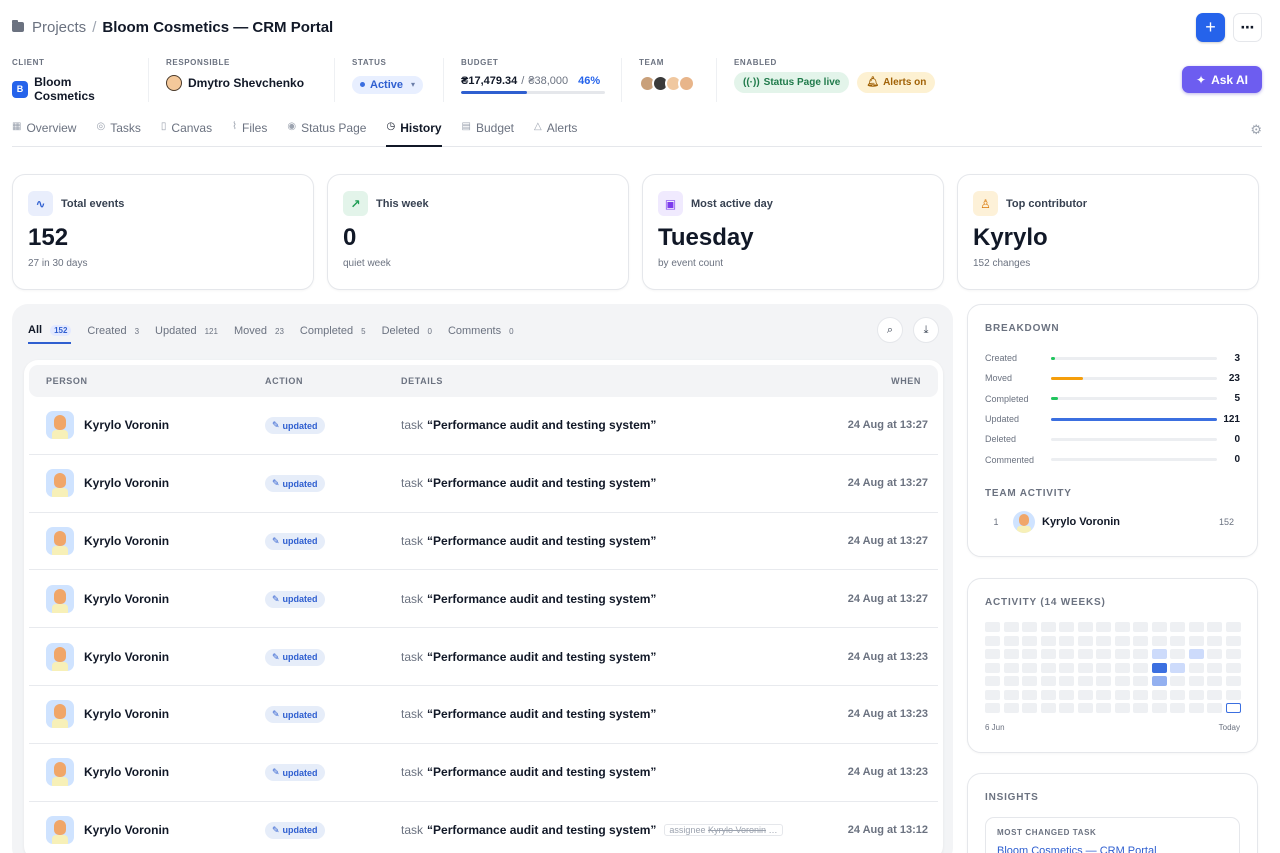 Image resolution: width=1280 pixels, height=853 pixels. What do you see at coordinates (118, 130) in the screenshot?
I see `tab-tasks: ◎ Tasks` at bounding box center [118, 130].